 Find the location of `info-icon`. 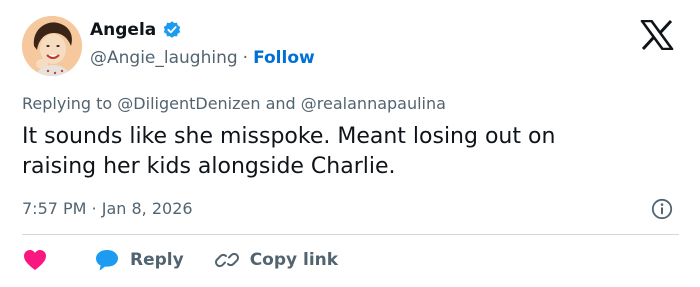

info-icon is located at coordinates (662, 209).